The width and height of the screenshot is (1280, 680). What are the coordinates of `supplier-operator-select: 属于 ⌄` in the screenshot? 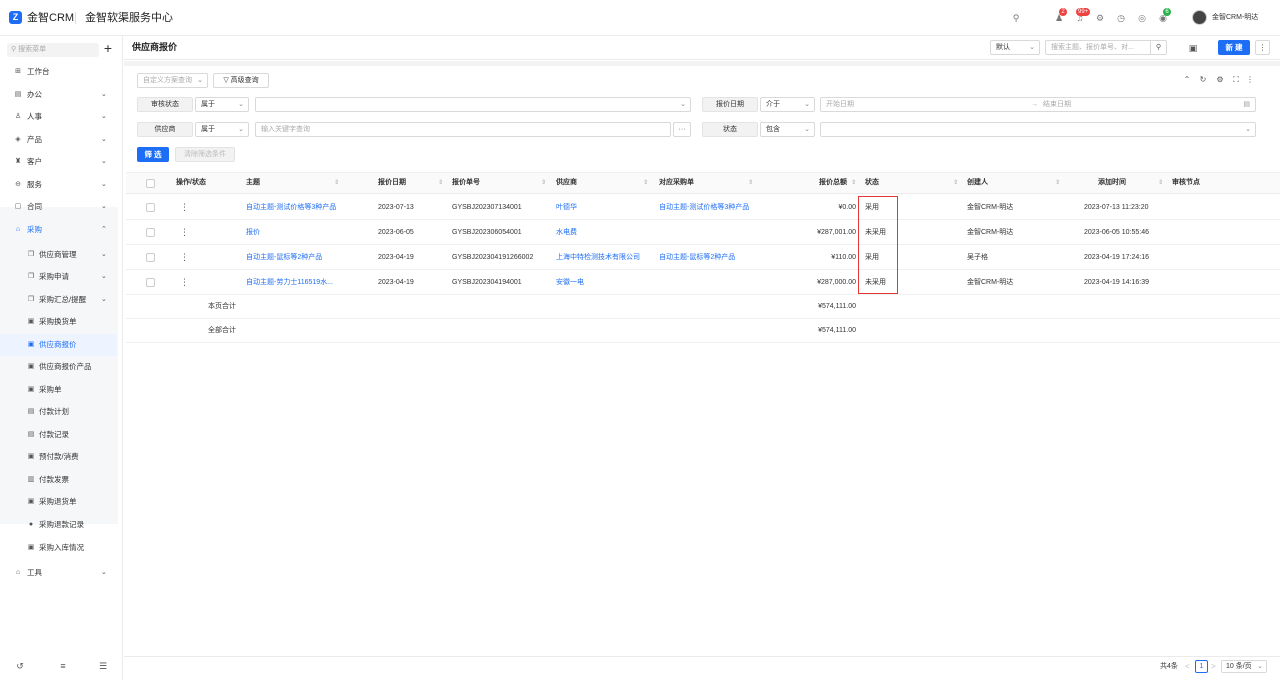 It's located at (222, 129).